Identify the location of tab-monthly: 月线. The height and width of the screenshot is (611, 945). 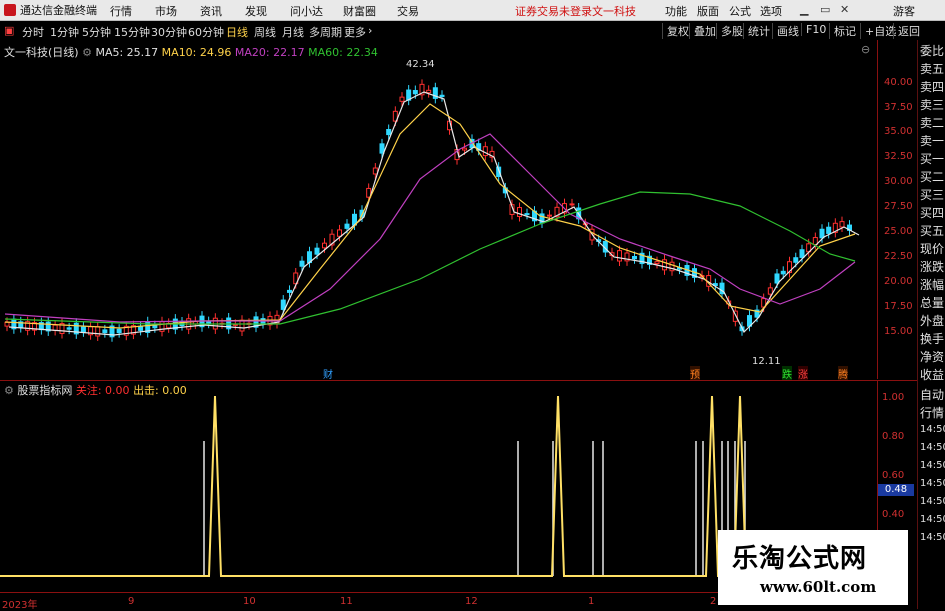
(293, 32).